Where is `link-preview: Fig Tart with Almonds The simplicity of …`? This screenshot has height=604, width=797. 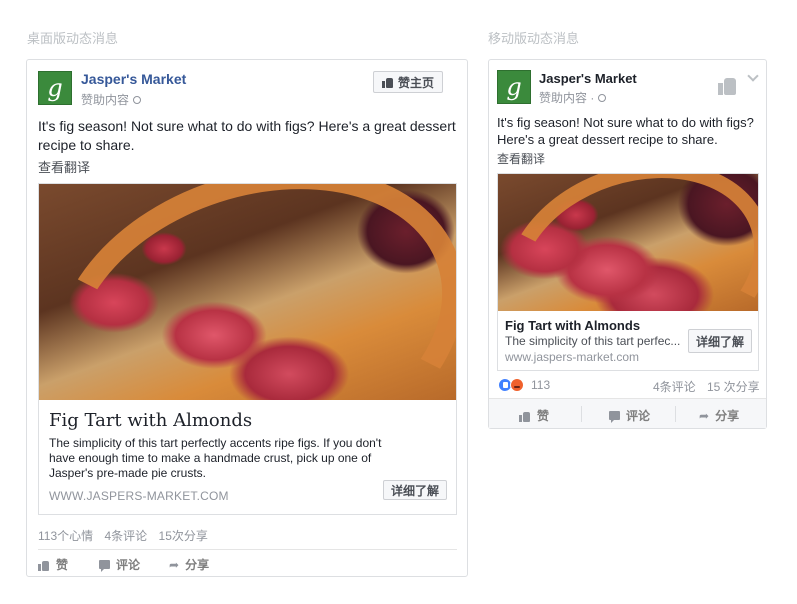
link-preview: Fig Tart with Almonds The simplicity of … is located at coordinates (628, 272).